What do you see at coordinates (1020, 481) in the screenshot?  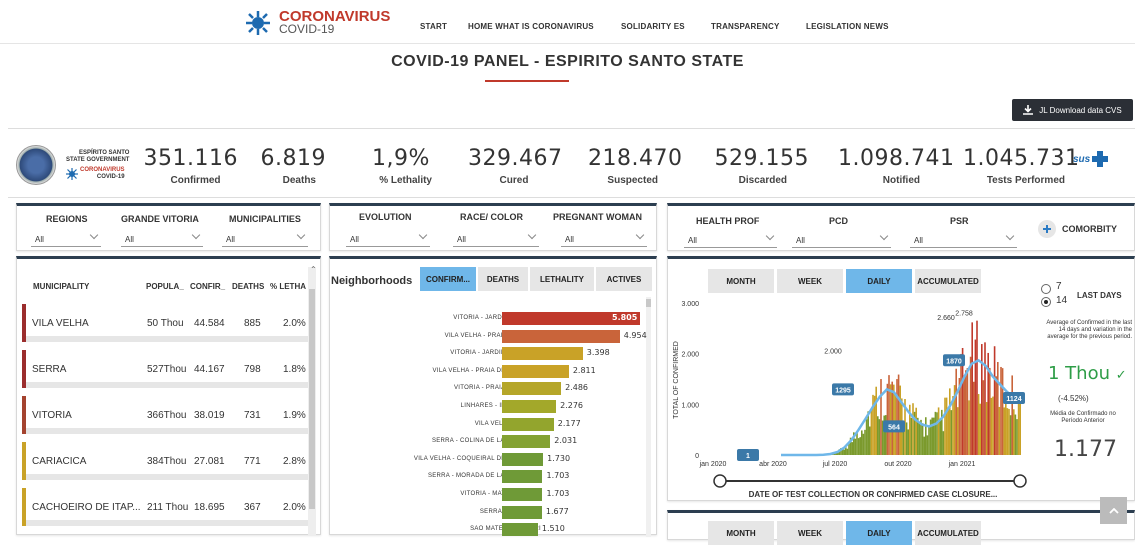 I see `slider-end-handle` at bounding box center [1020, 481].